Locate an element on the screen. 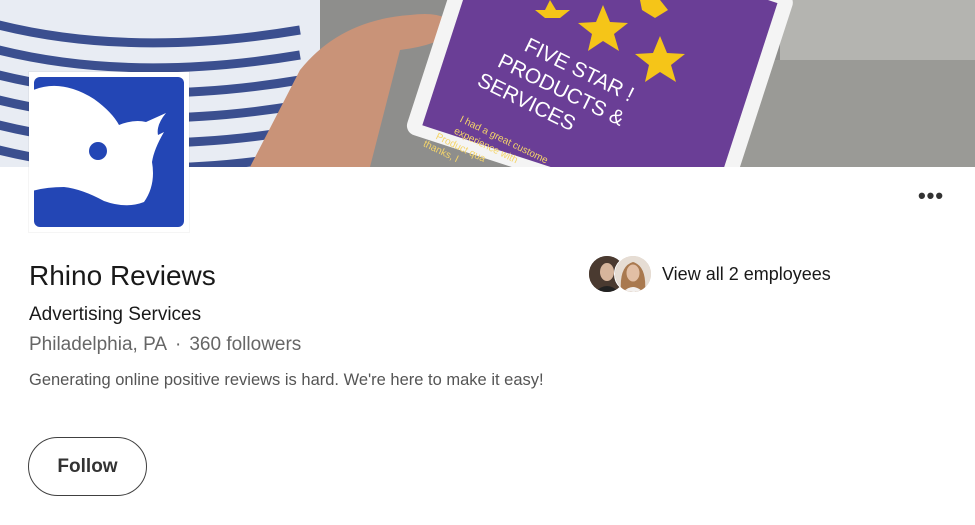 The image size is (975, 525). followers-count: 360 followers is located at coordinates (245, 344).